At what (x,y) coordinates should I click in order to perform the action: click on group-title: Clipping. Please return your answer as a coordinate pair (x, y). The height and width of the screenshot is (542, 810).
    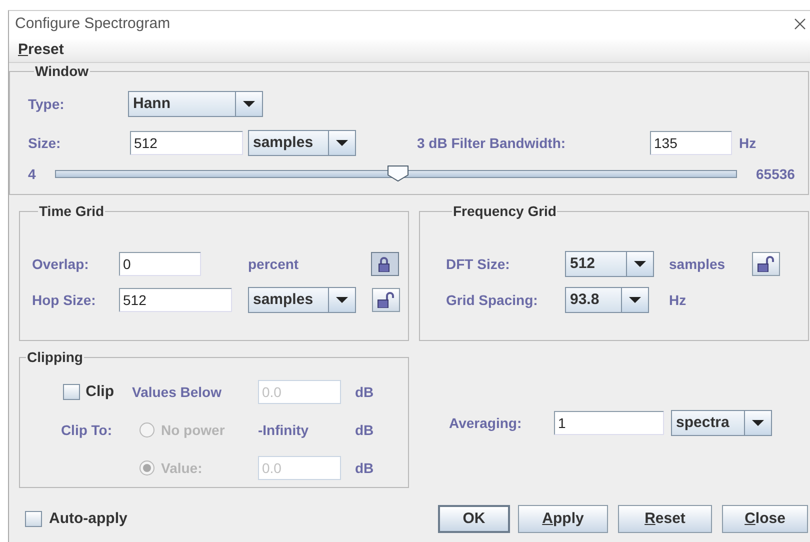
    Looking at the image, I should click on (55, 357).